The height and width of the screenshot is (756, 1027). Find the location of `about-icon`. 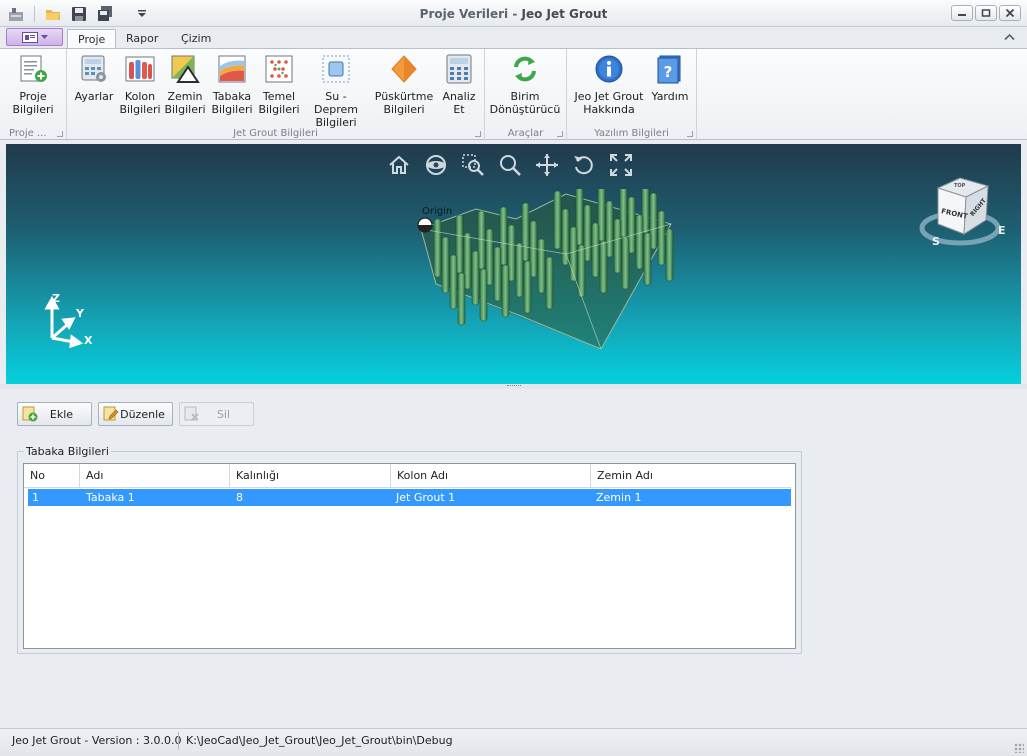

about-icon is located at coordinates (609, 69).